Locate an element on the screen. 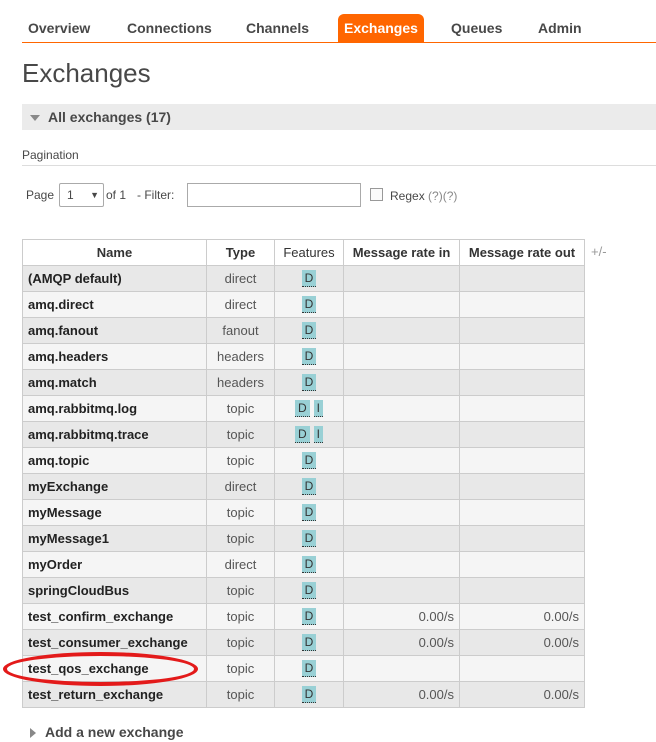 The height and width of the screenshot is (742, 656). tab-admin: Admin is located at coordinates (560, 28).